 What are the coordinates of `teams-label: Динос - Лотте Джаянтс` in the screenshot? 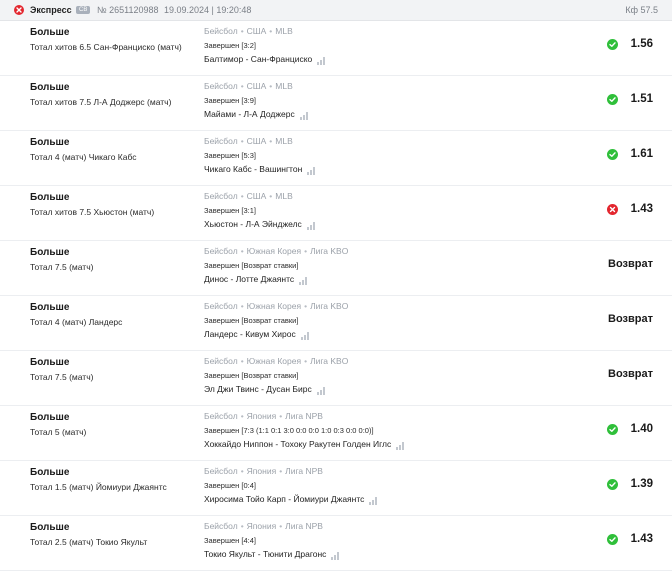 It's located at (249, 279).